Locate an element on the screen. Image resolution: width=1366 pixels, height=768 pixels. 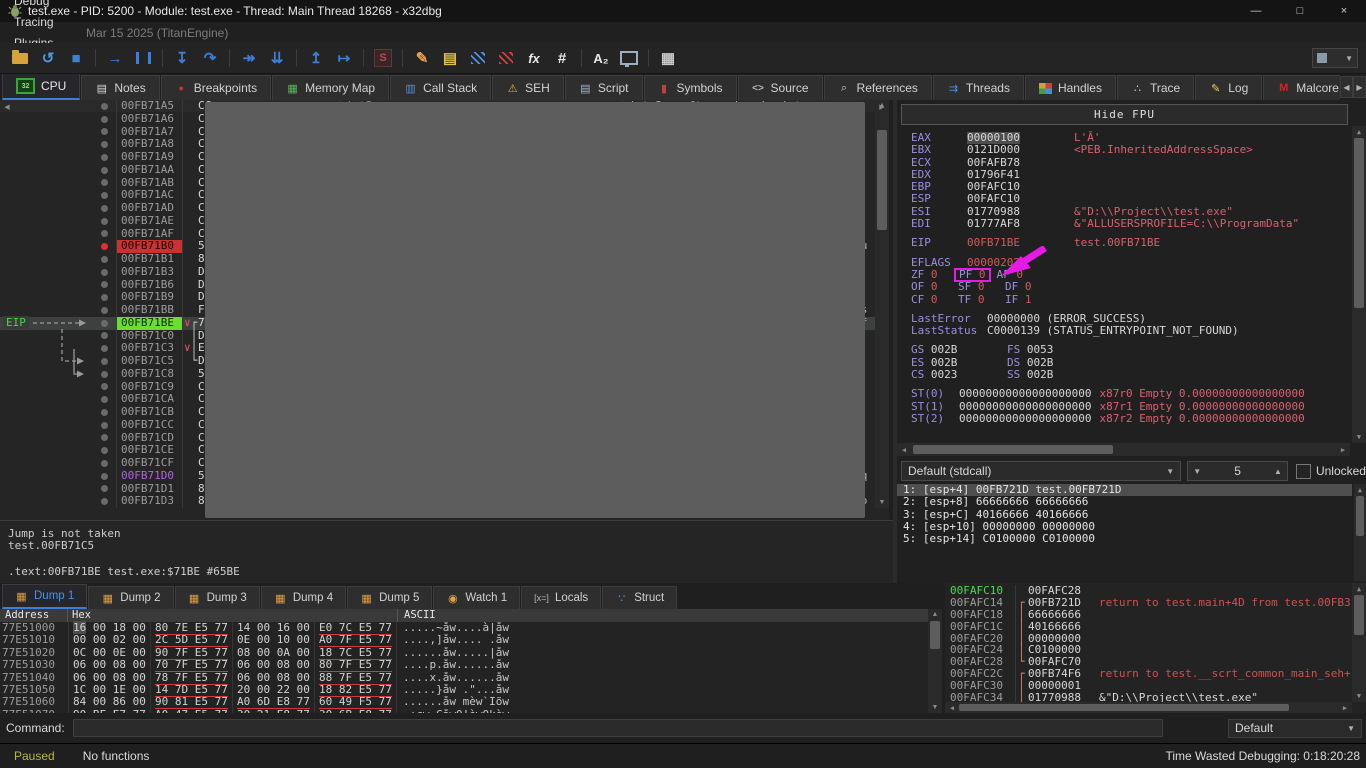
register-value: 00FAFC10 is located at coordinates (1020, 199).